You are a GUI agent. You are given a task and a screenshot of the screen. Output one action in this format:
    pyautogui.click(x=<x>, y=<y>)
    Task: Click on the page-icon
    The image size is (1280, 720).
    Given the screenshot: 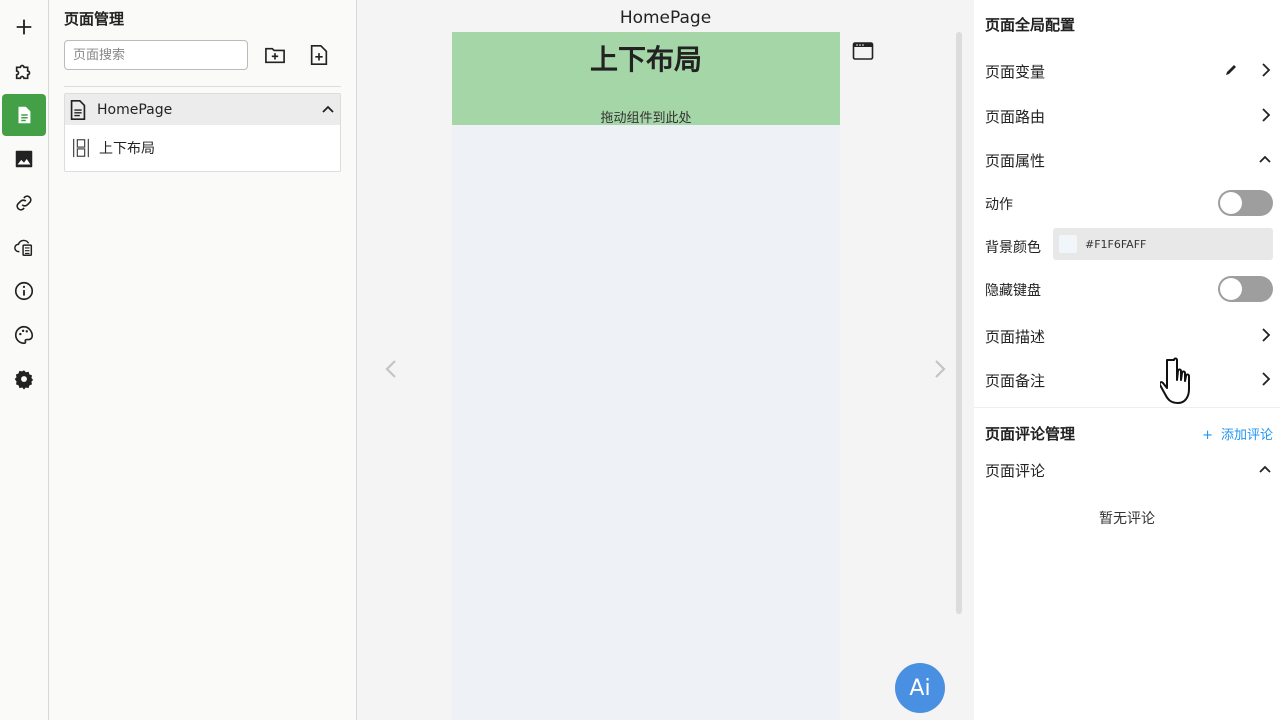 What is the action you would take?
    pyautogui.click(x=24, y=115)
    